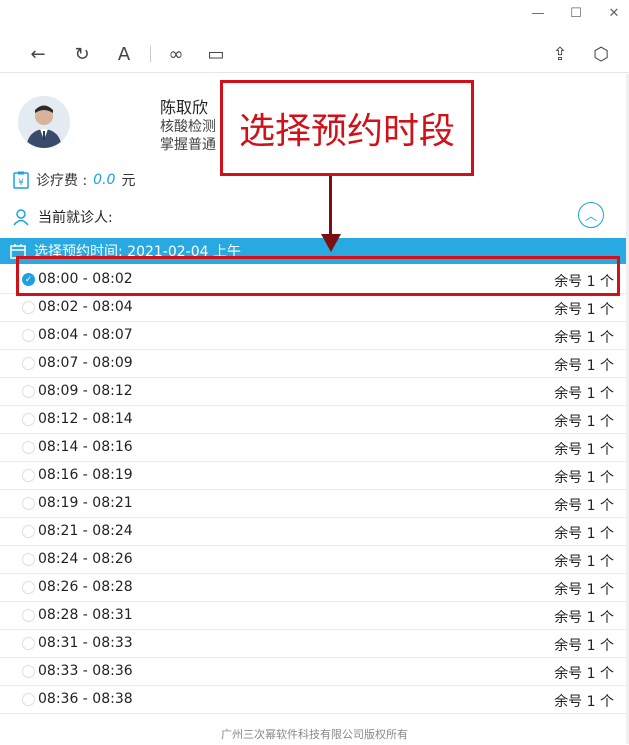 This screenshot has height=745, width=629. What do you see at coordinates (315, 217) in the screenshot?
I see `patient-row: 当前就诊人: ︿` at bounding box center [315, 217].